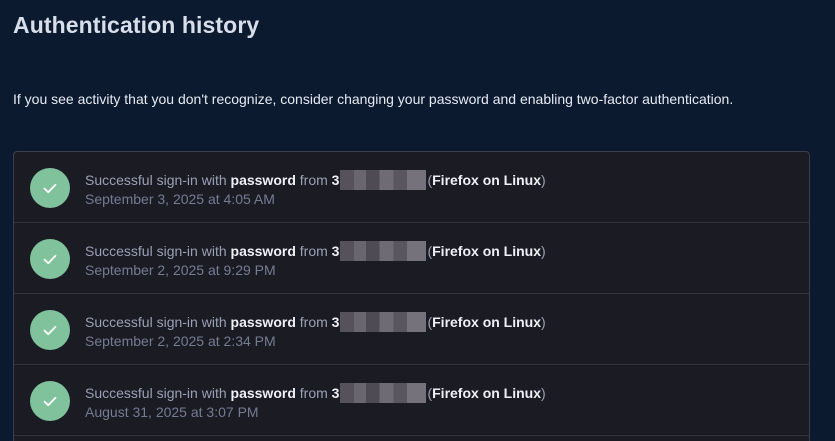 This screenshot has width=835, height=441. Describe the element at coordinates (136, 25) in the screenshot. I see `page-title: Authentication history` at that location.